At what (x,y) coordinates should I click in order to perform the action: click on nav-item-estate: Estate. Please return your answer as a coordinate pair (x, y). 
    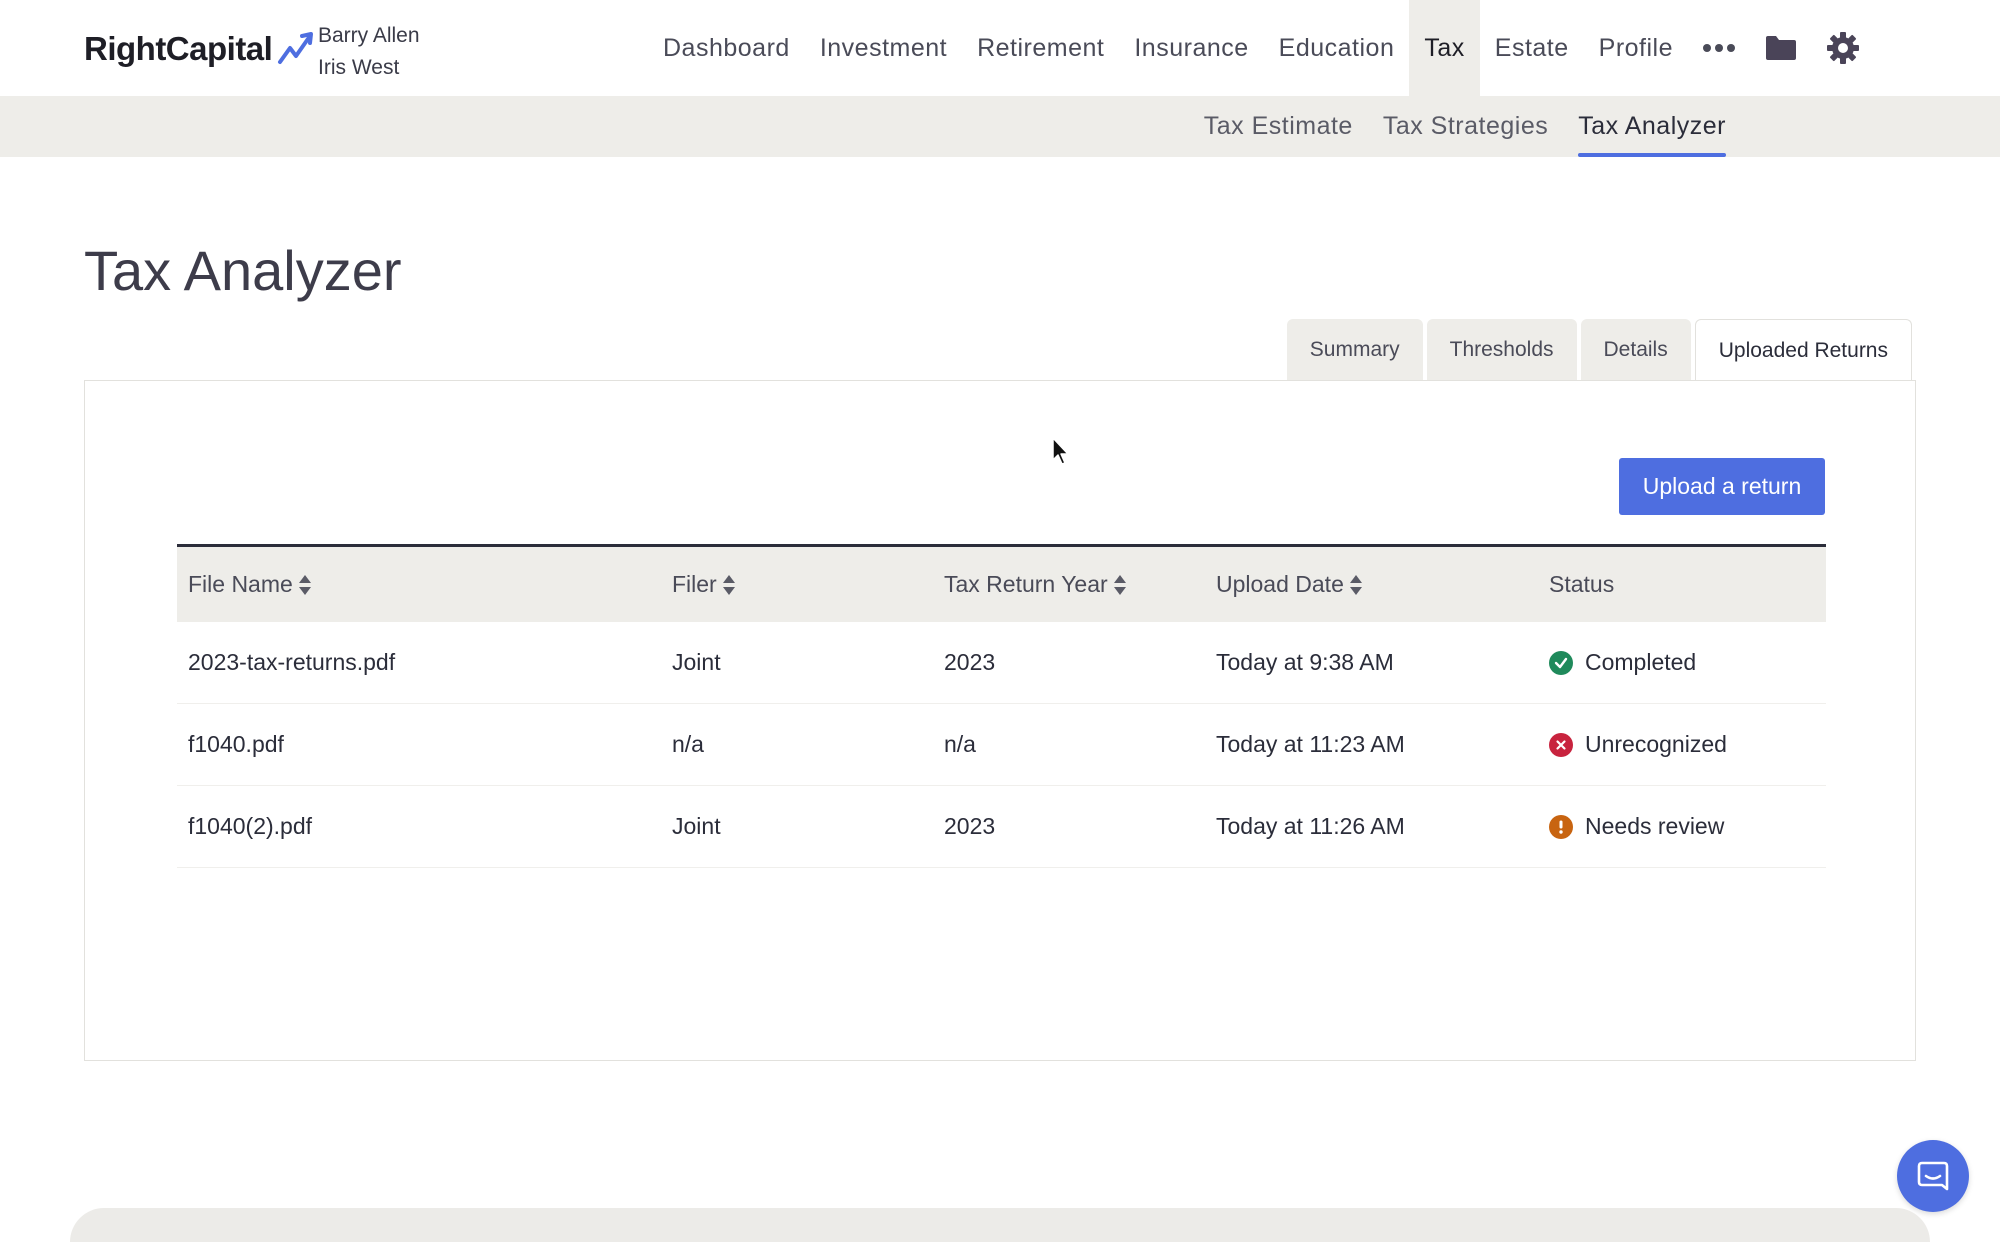
    Looking at the image, I should click on (1532, 48).